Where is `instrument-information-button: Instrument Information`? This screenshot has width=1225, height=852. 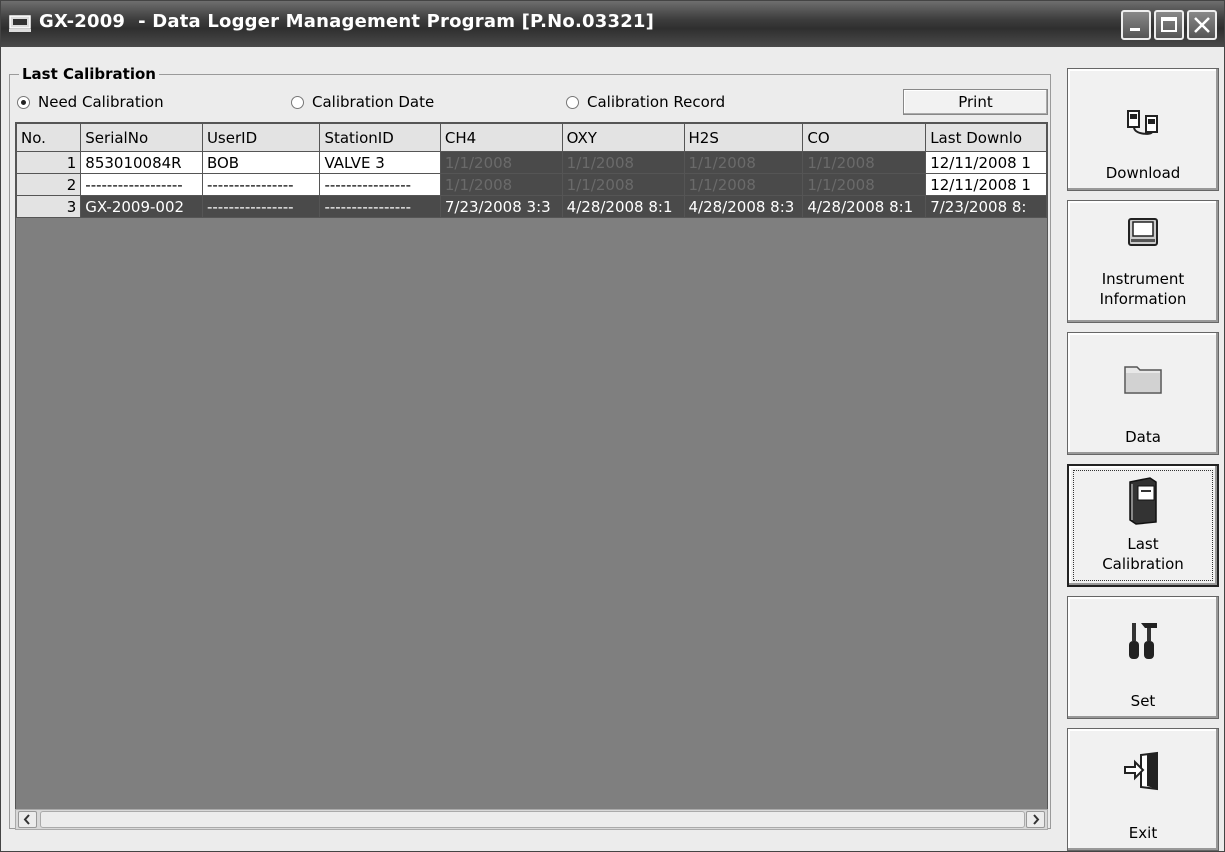 instrument-information-button: Instrument Information is located at coordinates (1143, 261).